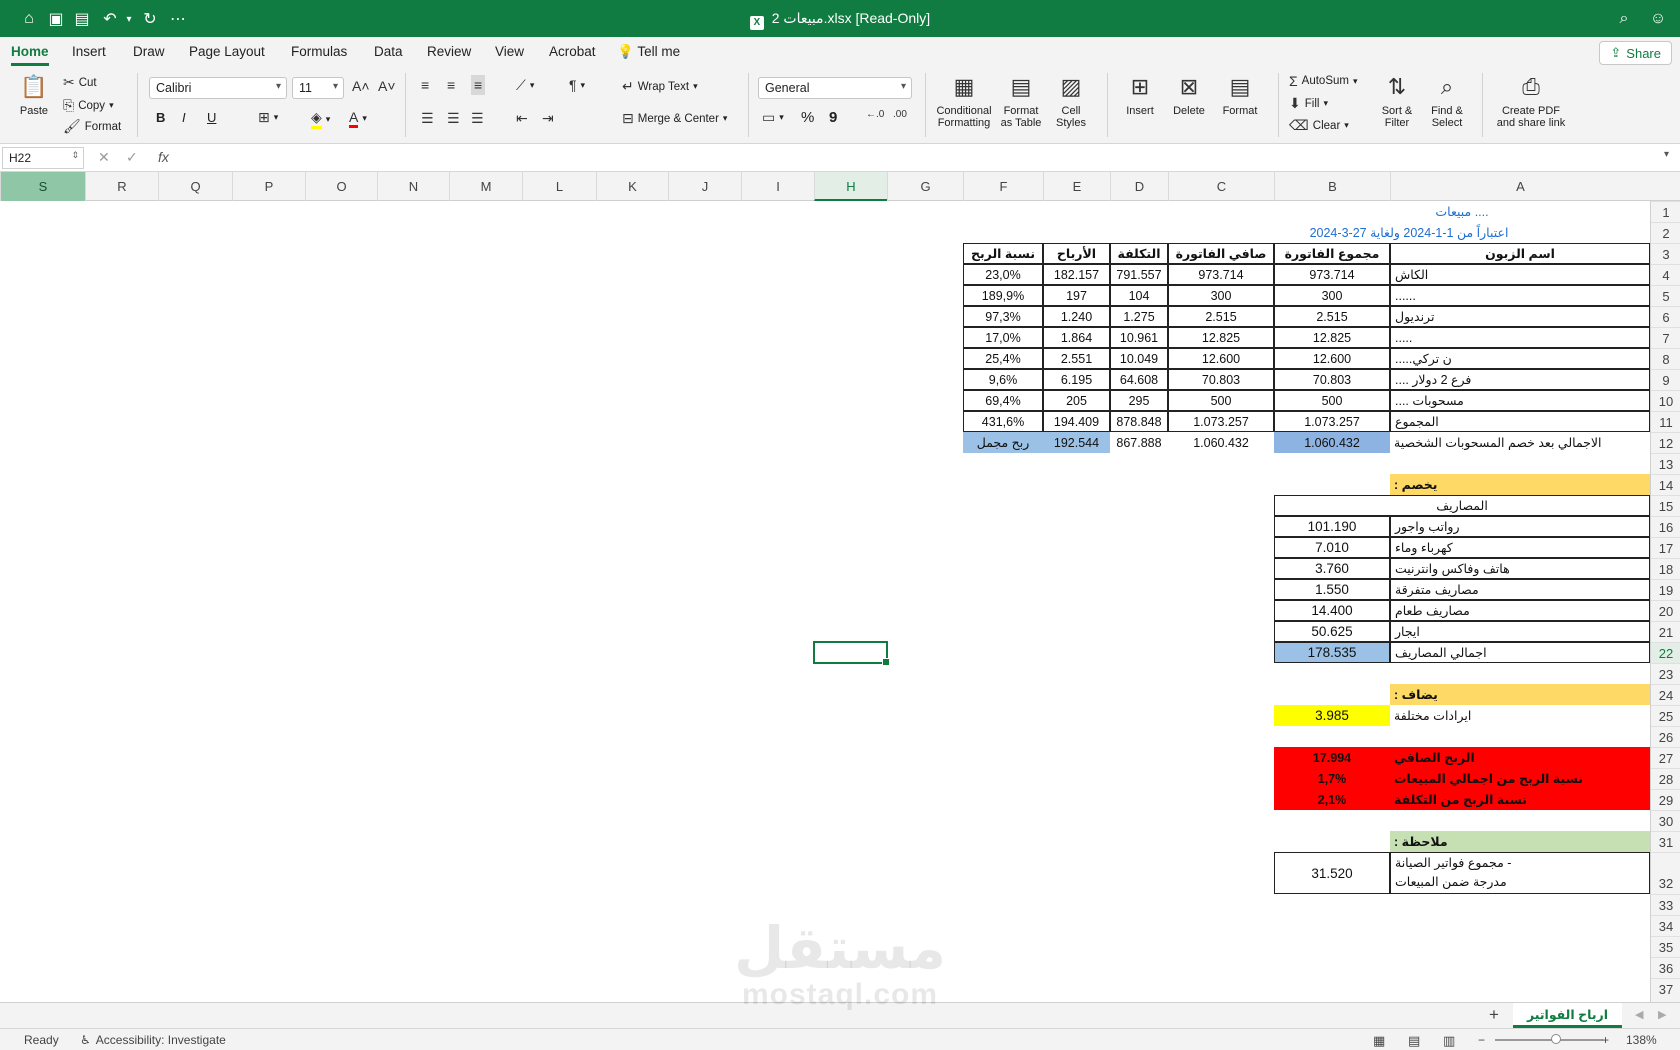 Image resolution: width=1680 pixels, height=1050 pixels. What do you see at coordinates (1462, 505) in the screenshot?
I see `expenses-header: المصاريف` at bounding box center [1462, 505].